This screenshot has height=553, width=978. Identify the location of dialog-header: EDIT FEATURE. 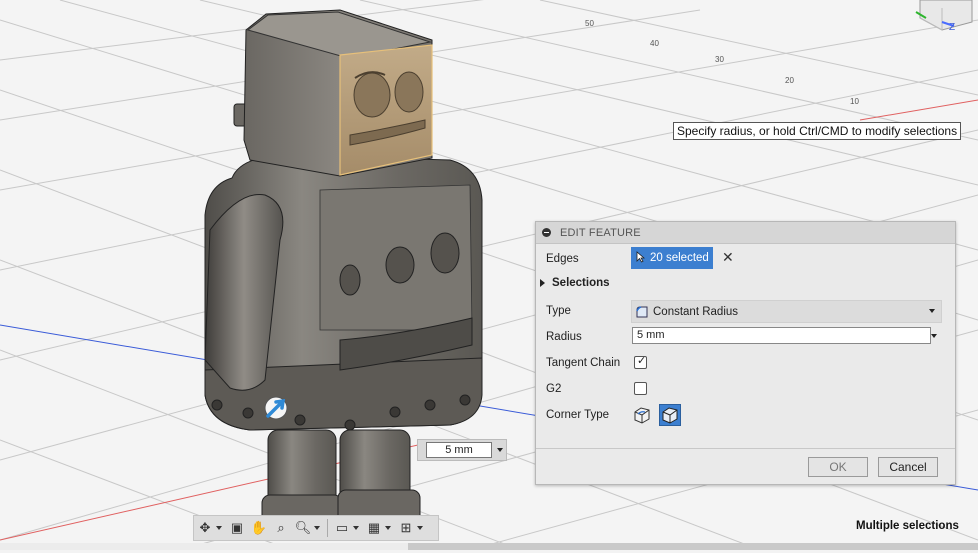
(745, 233).